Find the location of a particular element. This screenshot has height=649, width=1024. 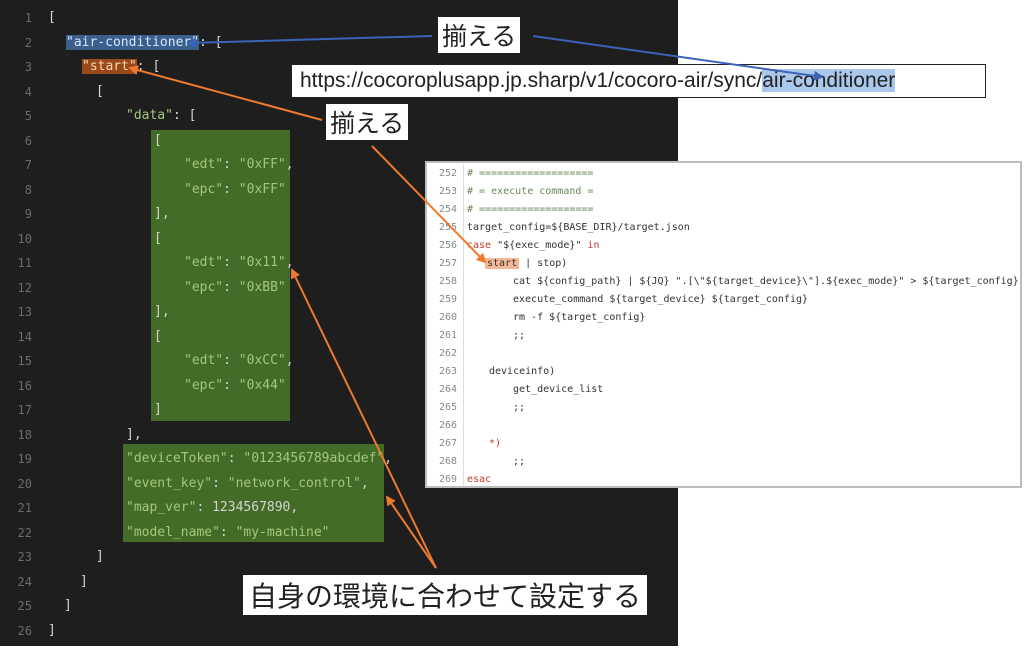

key-air-conditioner: "air-conditioner" is located at coordinates (133, 42).